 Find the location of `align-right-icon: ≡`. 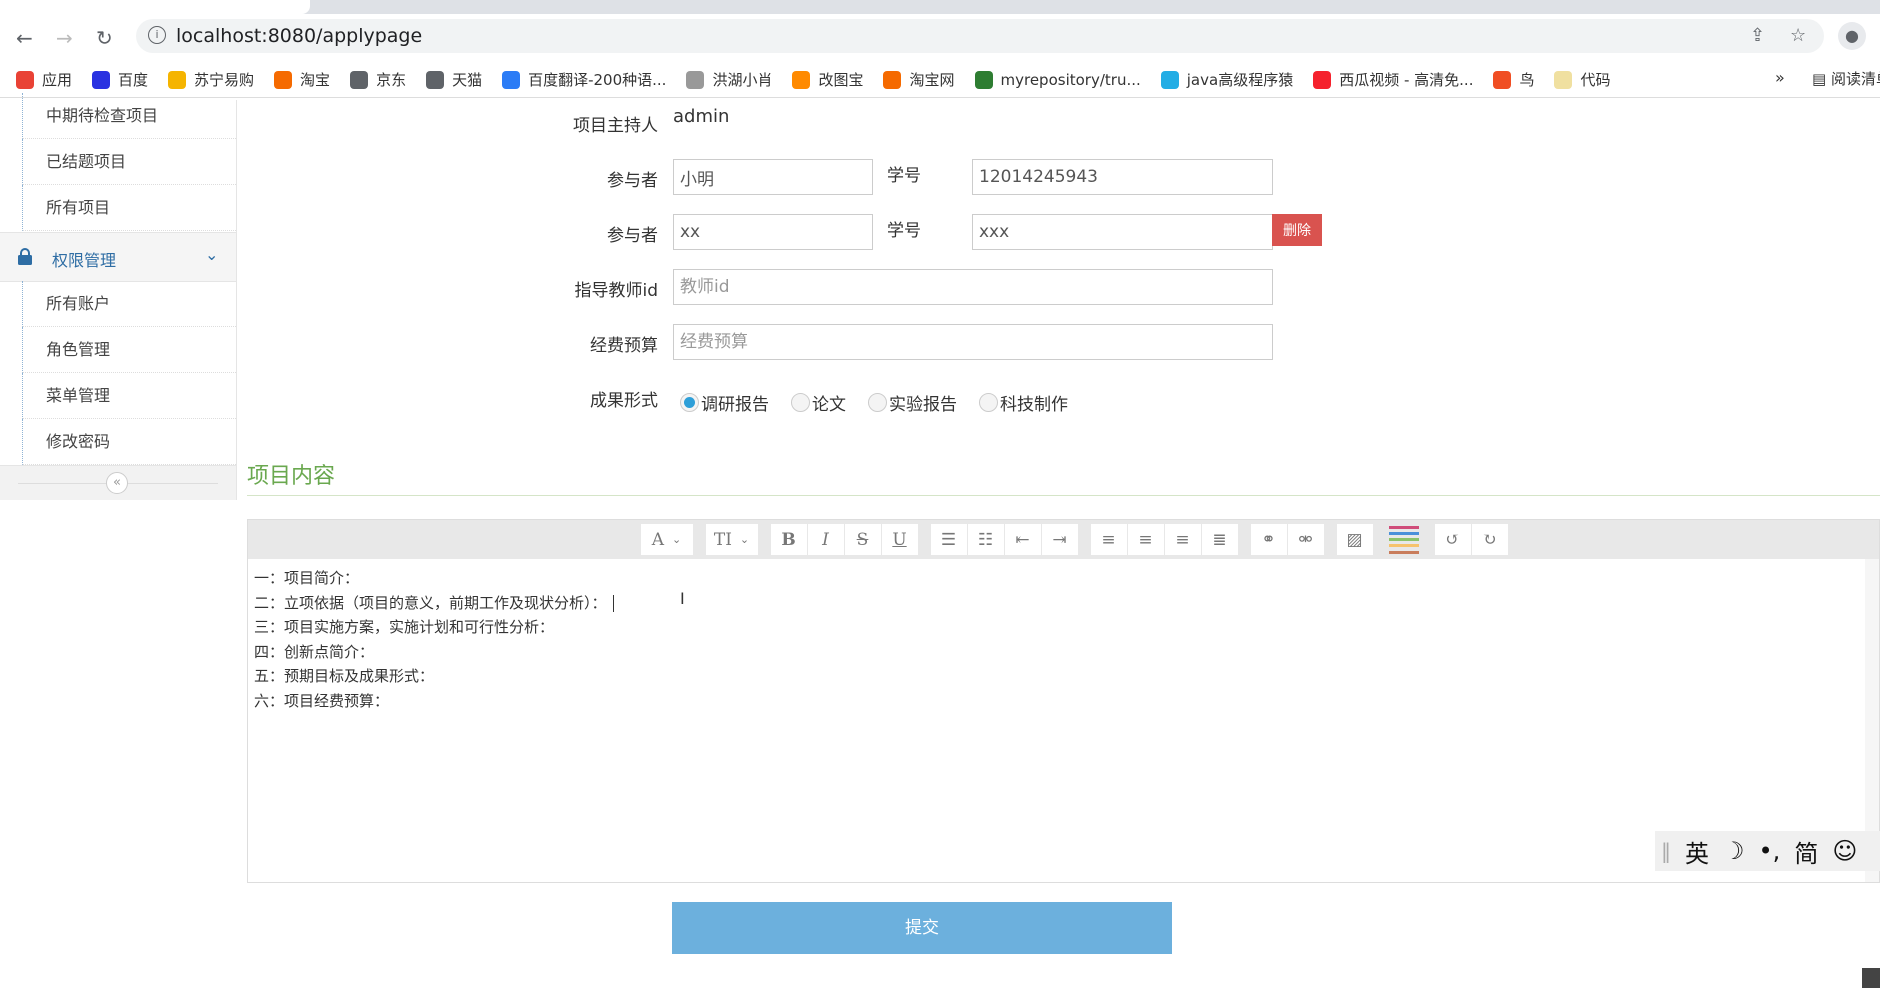

align-right-icon: ≡ is located at coordinates (1182, 539).